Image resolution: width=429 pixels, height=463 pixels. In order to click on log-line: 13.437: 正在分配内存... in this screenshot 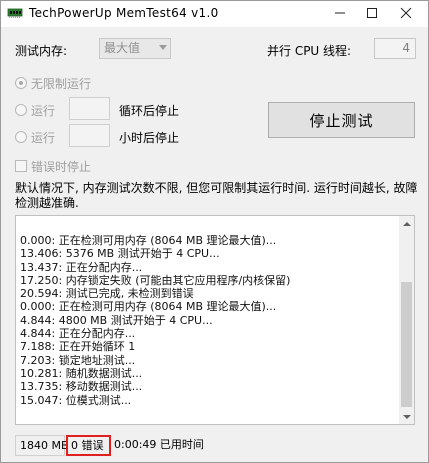, I will do `click(81, 267)`.